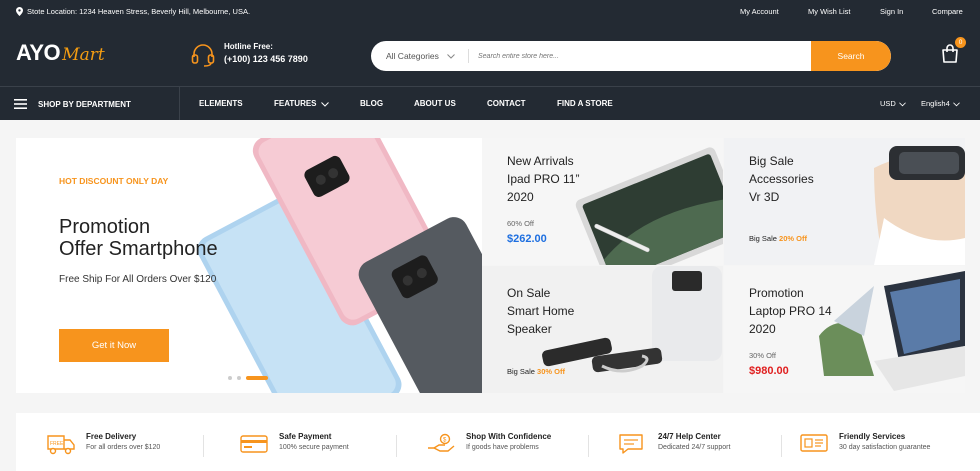  What do you see at coordinates (123, 447) in the screenshot?
I see `feature-subtitle: For all orders over $120` at bounding box center [123, 447].